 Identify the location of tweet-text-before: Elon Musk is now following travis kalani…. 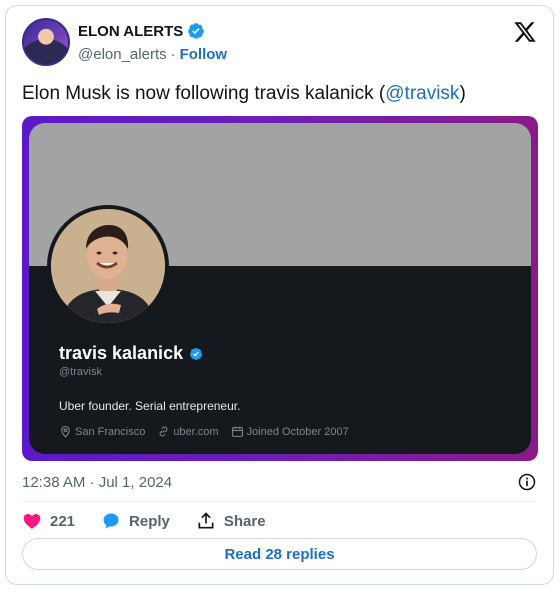
(204, 93).